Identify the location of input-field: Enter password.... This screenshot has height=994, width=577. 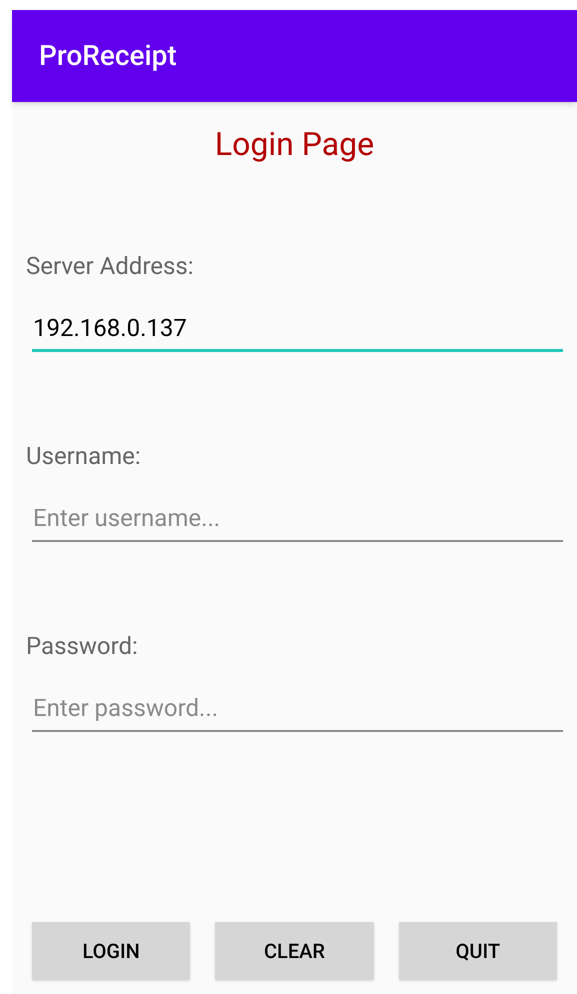
(297, 709).